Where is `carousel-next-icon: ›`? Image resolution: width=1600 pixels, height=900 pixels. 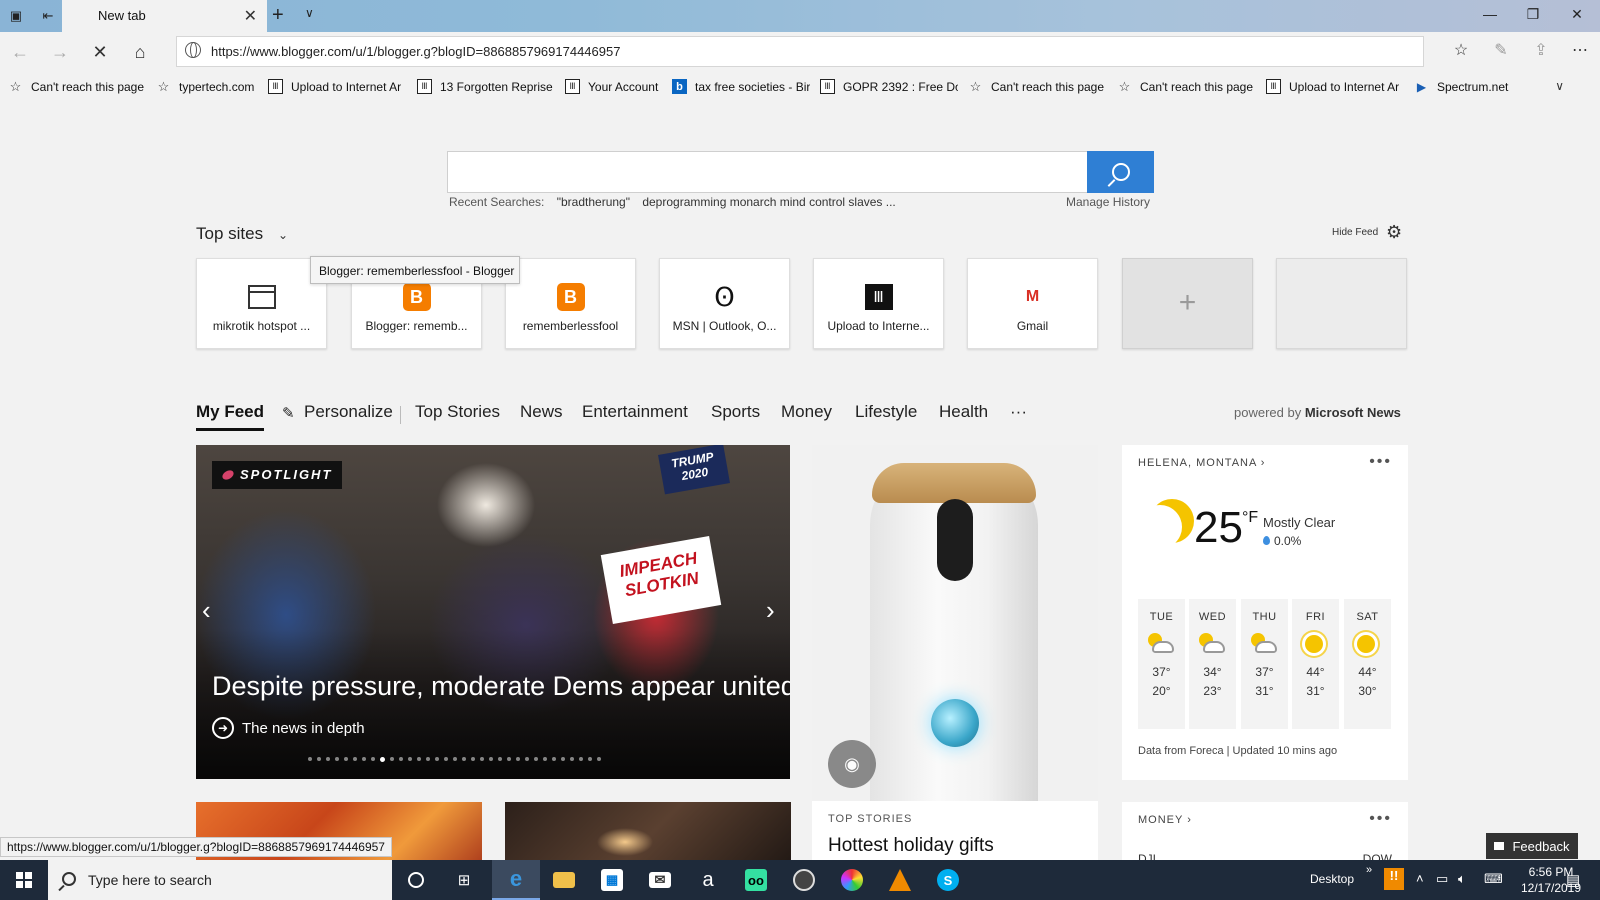 carousel-next-icon: › is located at coordinates (770, 610).